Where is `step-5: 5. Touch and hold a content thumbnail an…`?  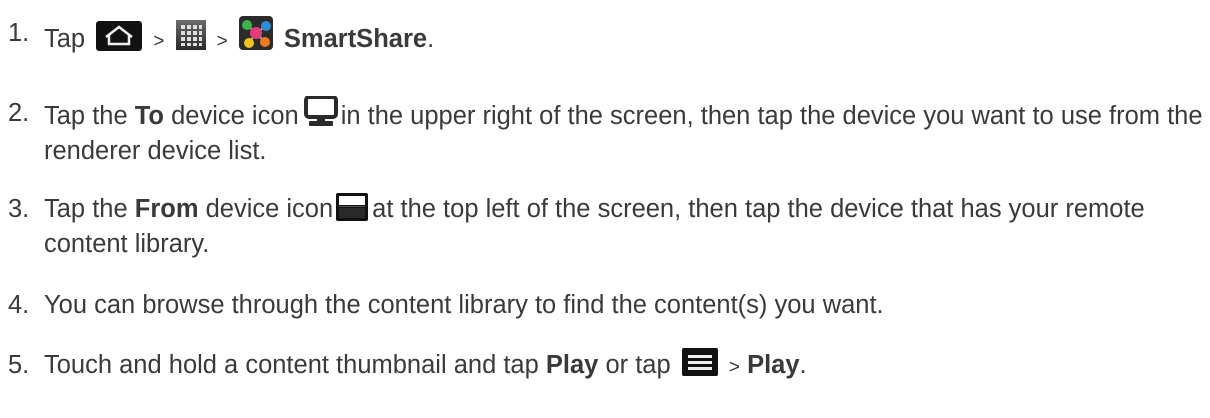 step-5: 5. Touch and hold a content thumbnail an… is located at coordinates (605, 366).